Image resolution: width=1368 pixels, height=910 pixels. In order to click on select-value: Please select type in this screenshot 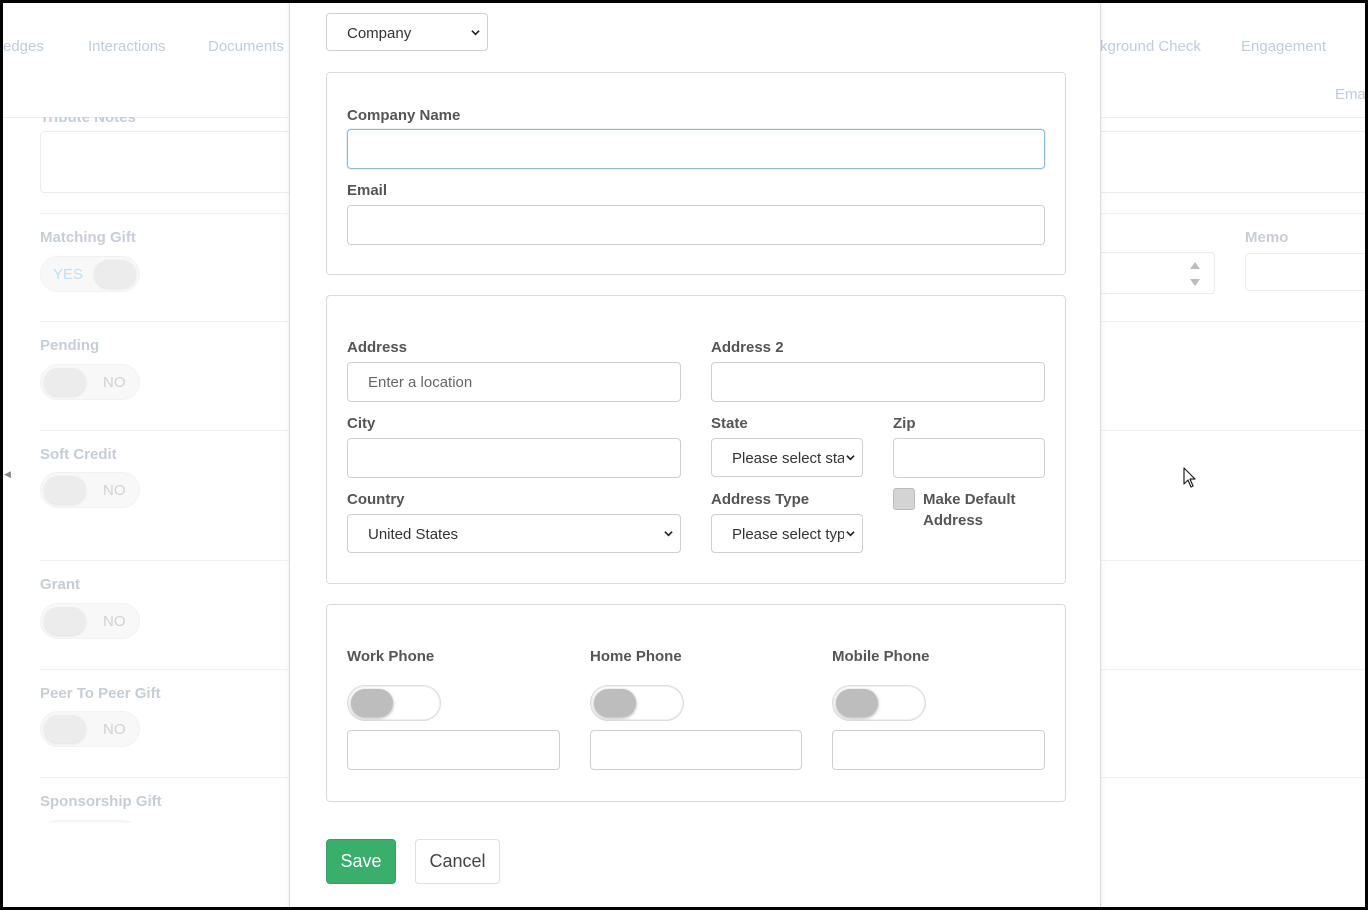, I will do `click(788, 534)`.